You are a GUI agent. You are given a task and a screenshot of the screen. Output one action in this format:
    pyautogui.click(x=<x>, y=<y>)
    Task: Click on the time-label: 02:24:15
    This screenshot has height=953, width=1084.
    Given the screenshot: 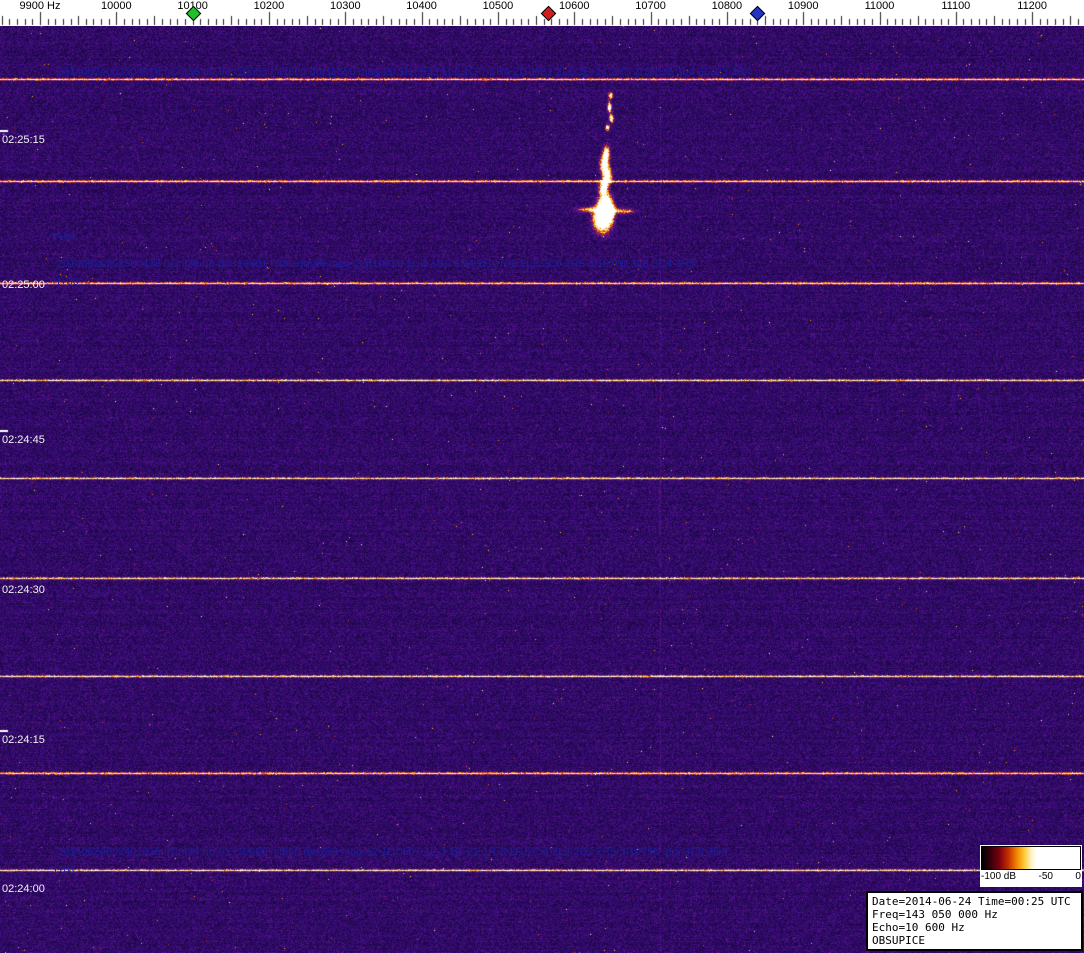 What is the action you would take?
    pyautogui.click(x=23, y=740)
    